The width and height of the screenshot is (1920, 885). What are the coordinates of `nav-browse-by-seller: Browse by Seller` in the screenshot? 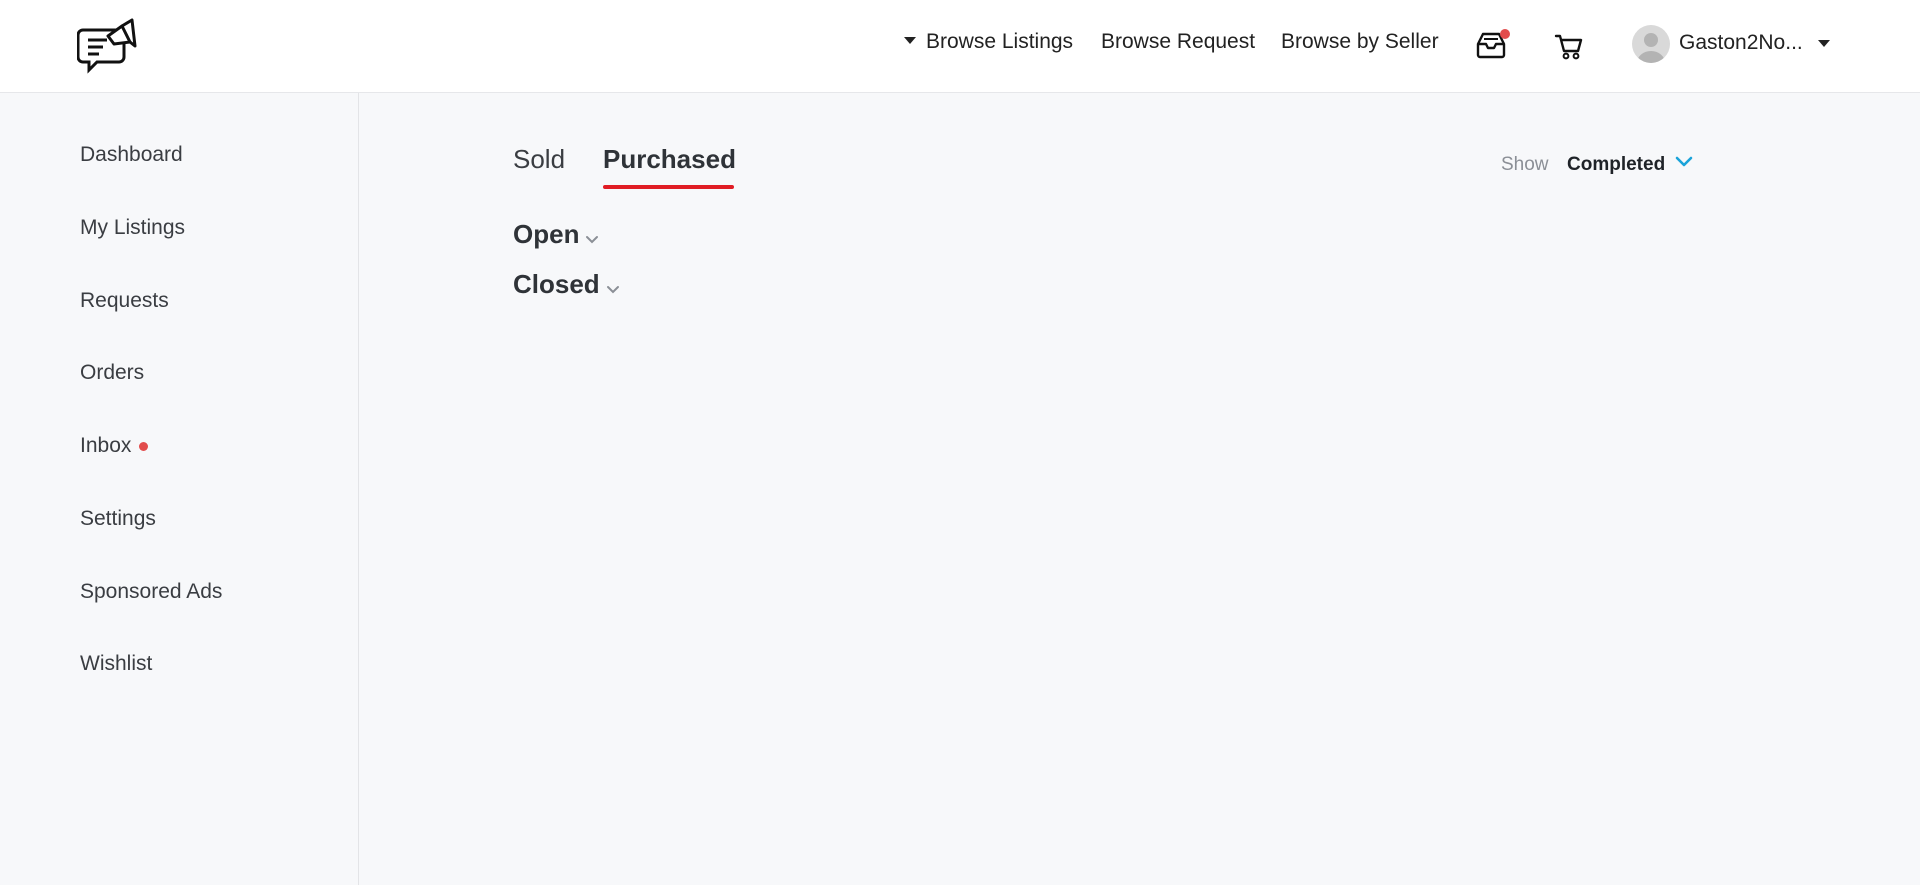 It's located at (1360, 42).